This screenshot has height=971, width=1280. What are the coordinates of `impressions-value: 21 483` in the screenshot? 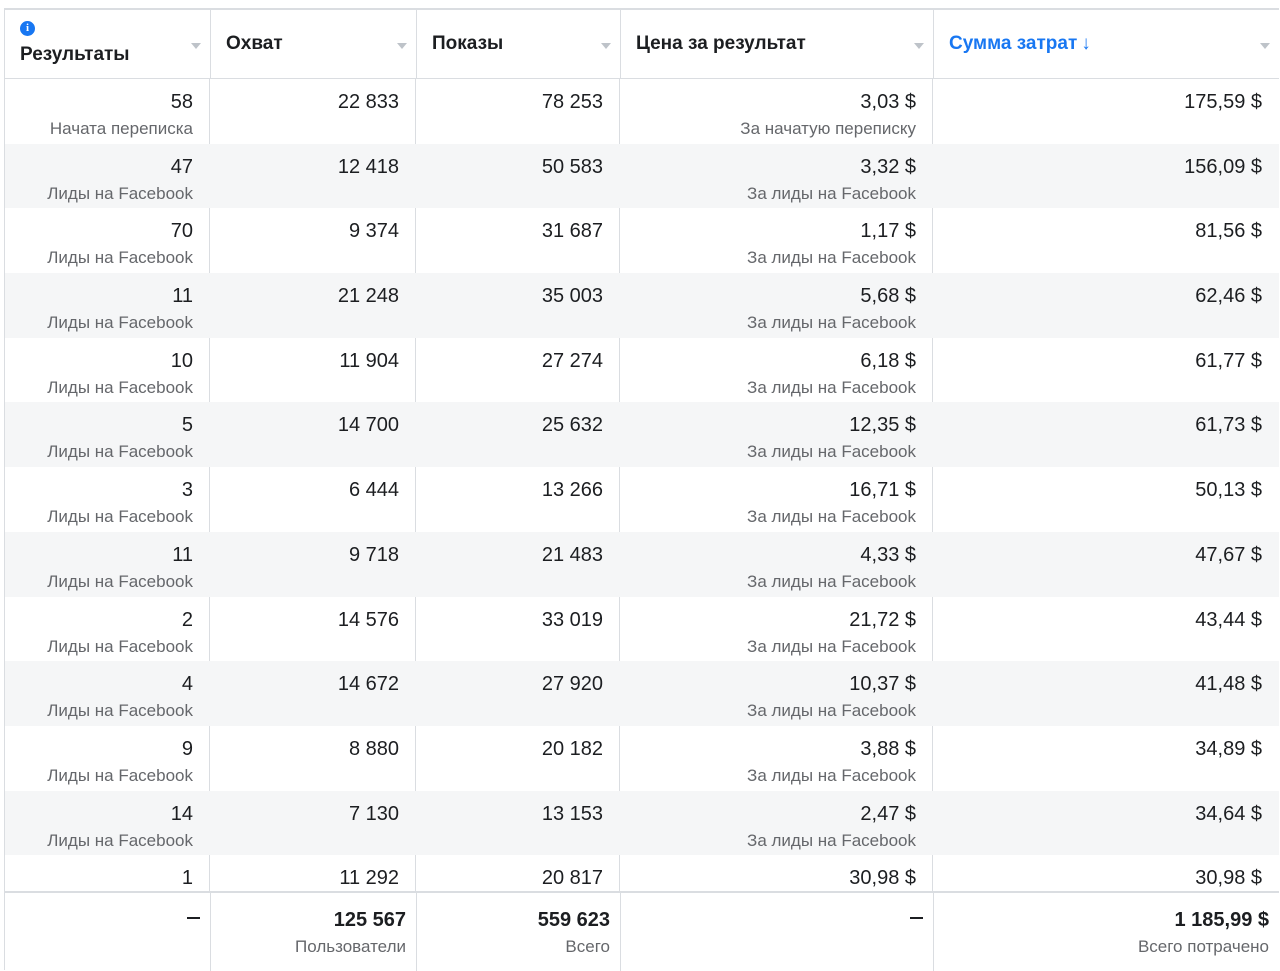 It's located at (572, 554).